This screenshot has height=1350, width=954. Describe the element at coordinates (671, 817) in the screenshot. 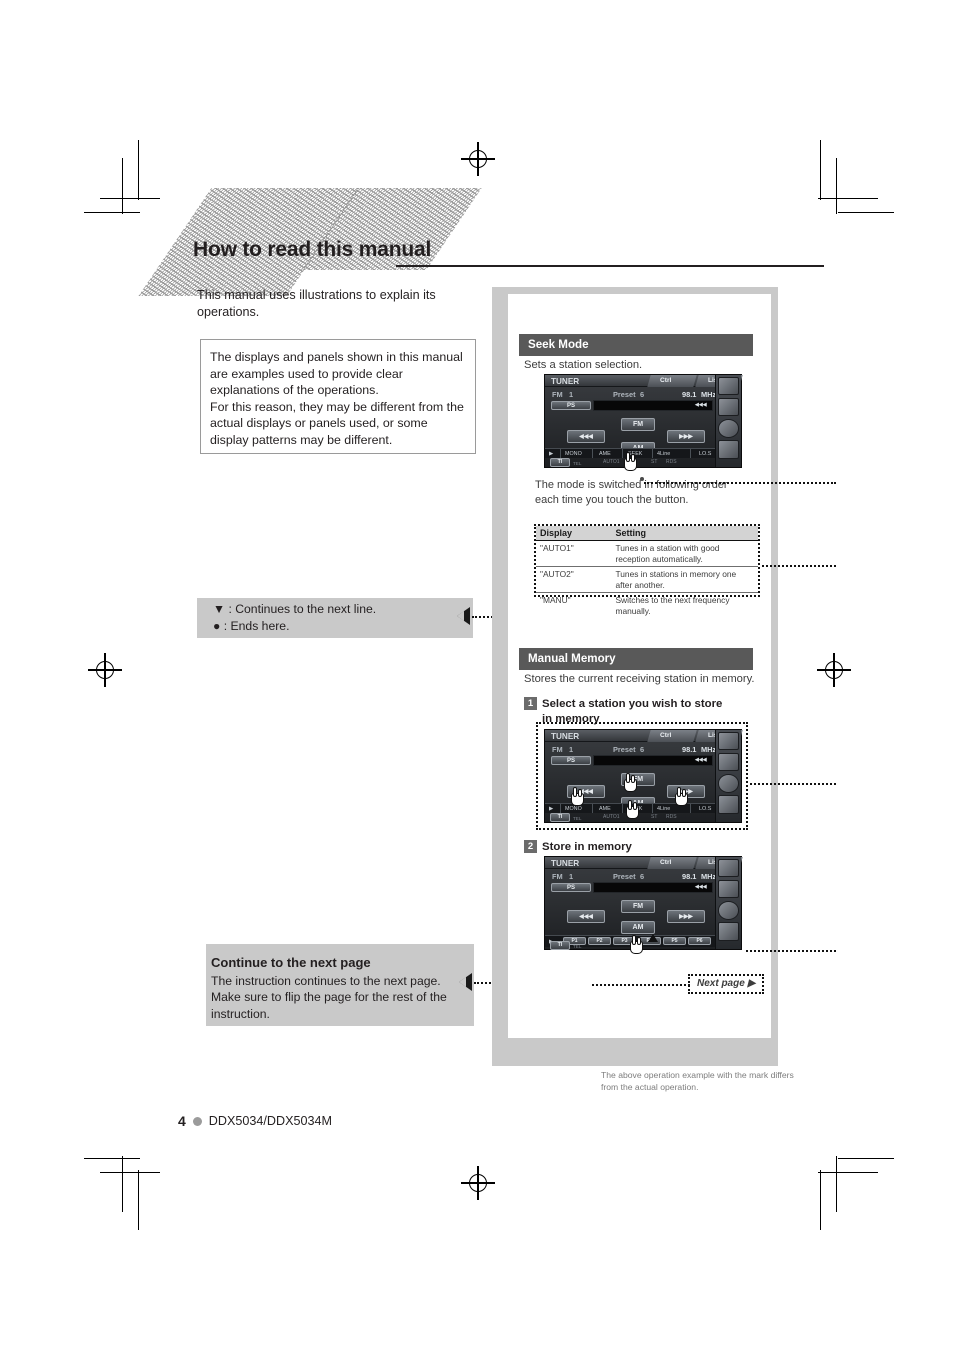

I see `device-status-rds: RDS` at that location.